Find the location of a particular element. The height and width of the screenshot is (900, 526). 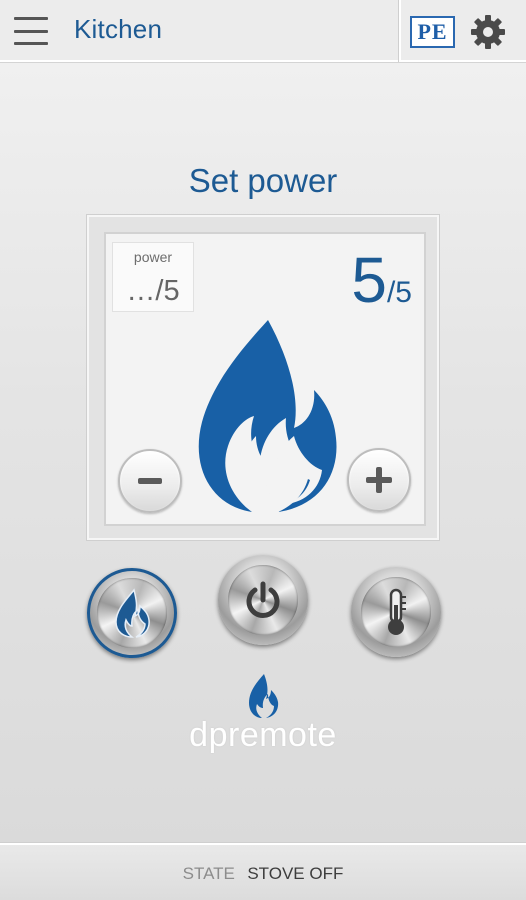

plus-icon is located at coordinates (379, 480).